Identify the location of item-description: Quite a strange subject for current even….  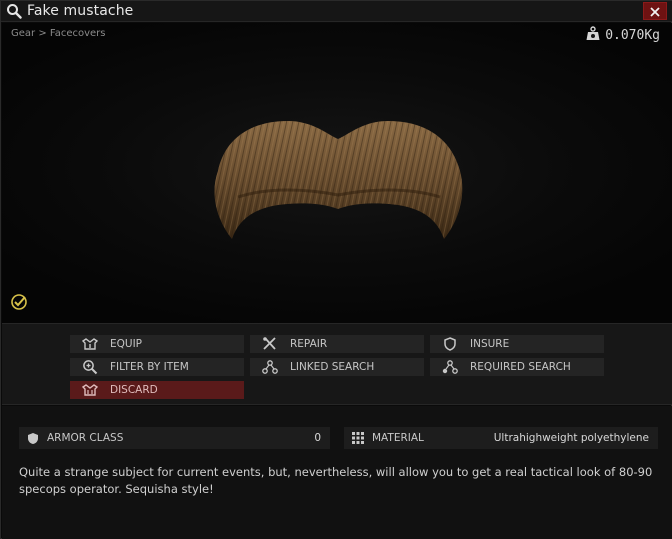
(336, 480).